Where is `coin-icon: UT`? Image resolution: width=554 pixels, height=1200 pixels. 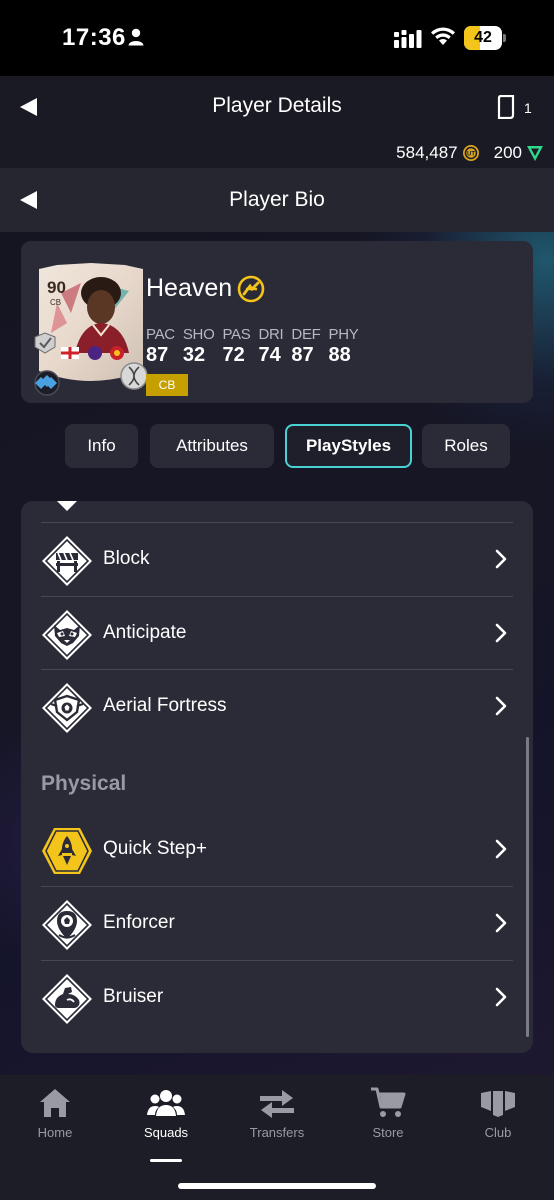 coin-icon: UT is located at coordinates (470, 153).